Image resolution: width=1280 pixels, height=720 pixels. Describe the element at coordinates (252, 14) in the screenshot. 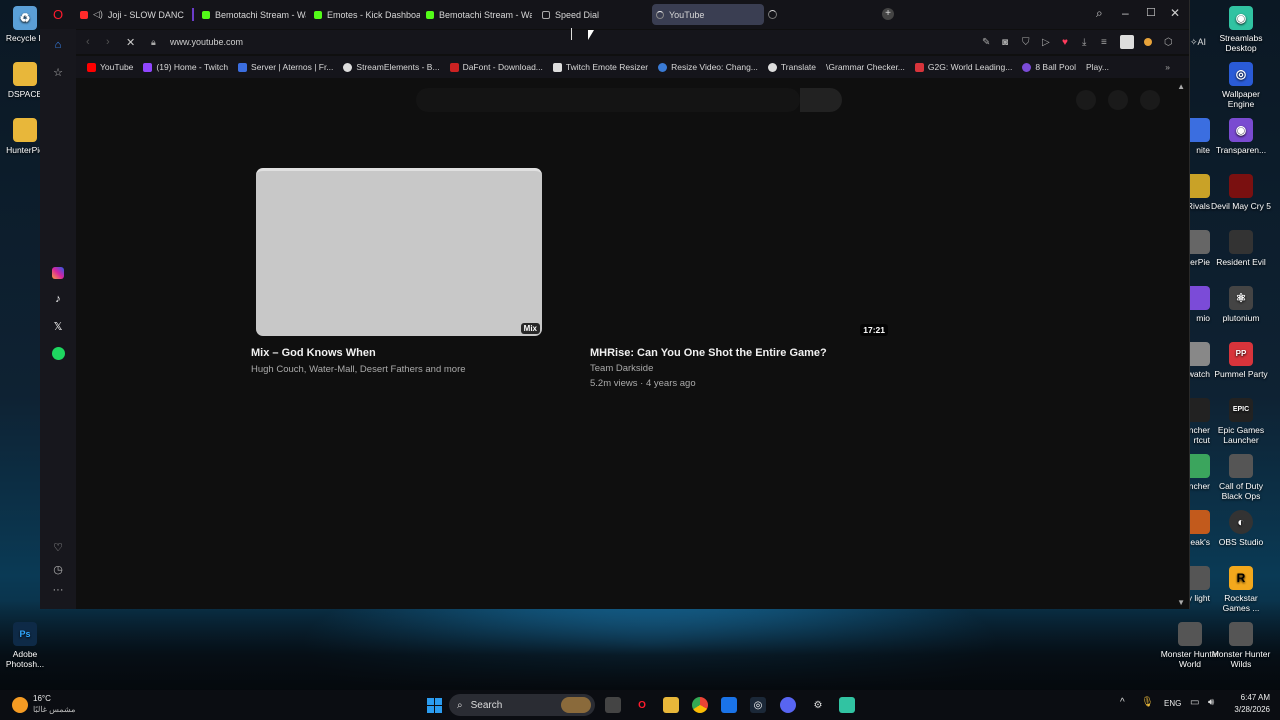

I see `tab-bemotachi-1: Bemotachi Stream - Watc` at that location.